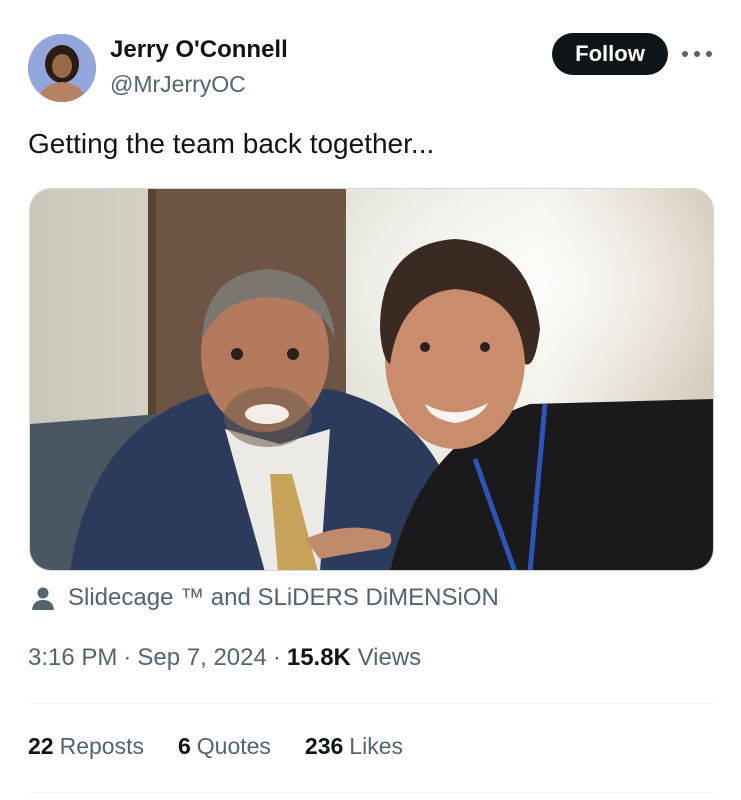 The image size is (741, 800). Describe the element at coordinates (324, 746) in the screenshot. I see `likes-count: 236` at that location.